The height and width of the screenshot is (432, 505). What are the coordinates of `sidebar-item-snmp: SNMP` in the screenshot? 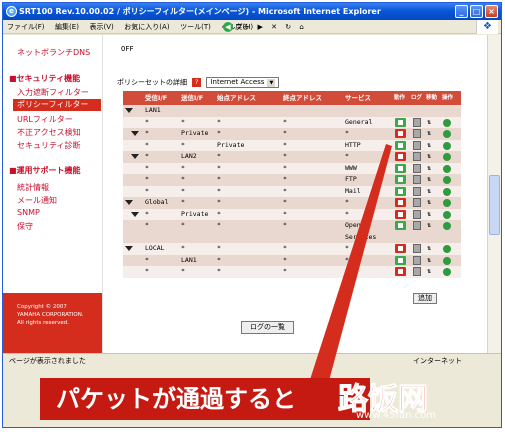 It's located at (28, 212).